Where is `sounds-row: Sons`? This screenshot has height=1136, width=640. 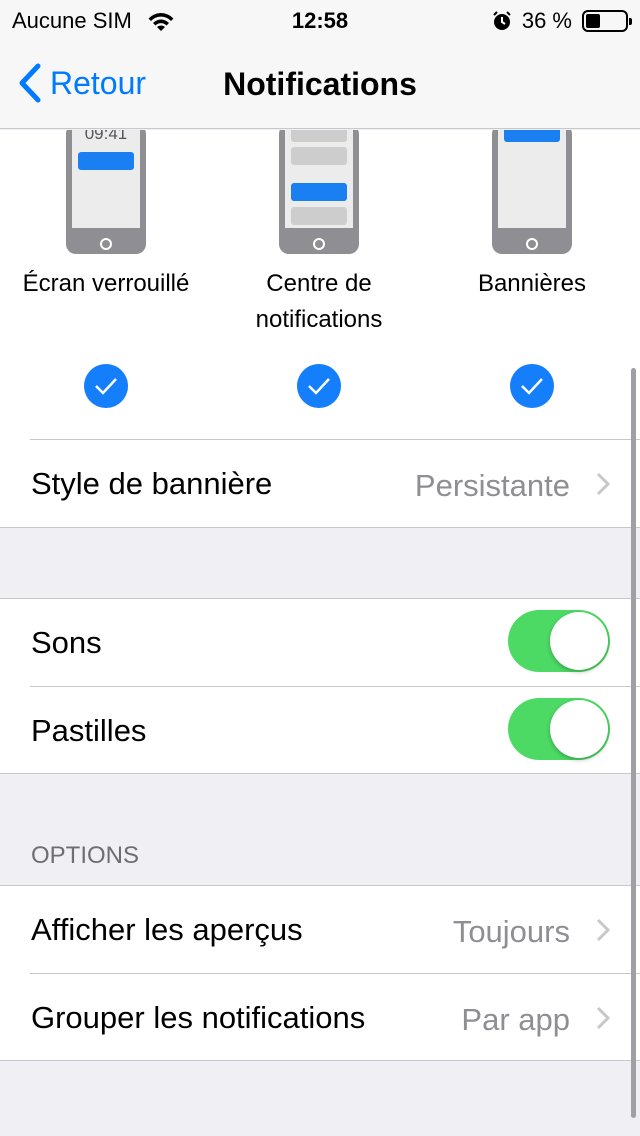
sounds-row: Sons is located at coordinates (320, 643).